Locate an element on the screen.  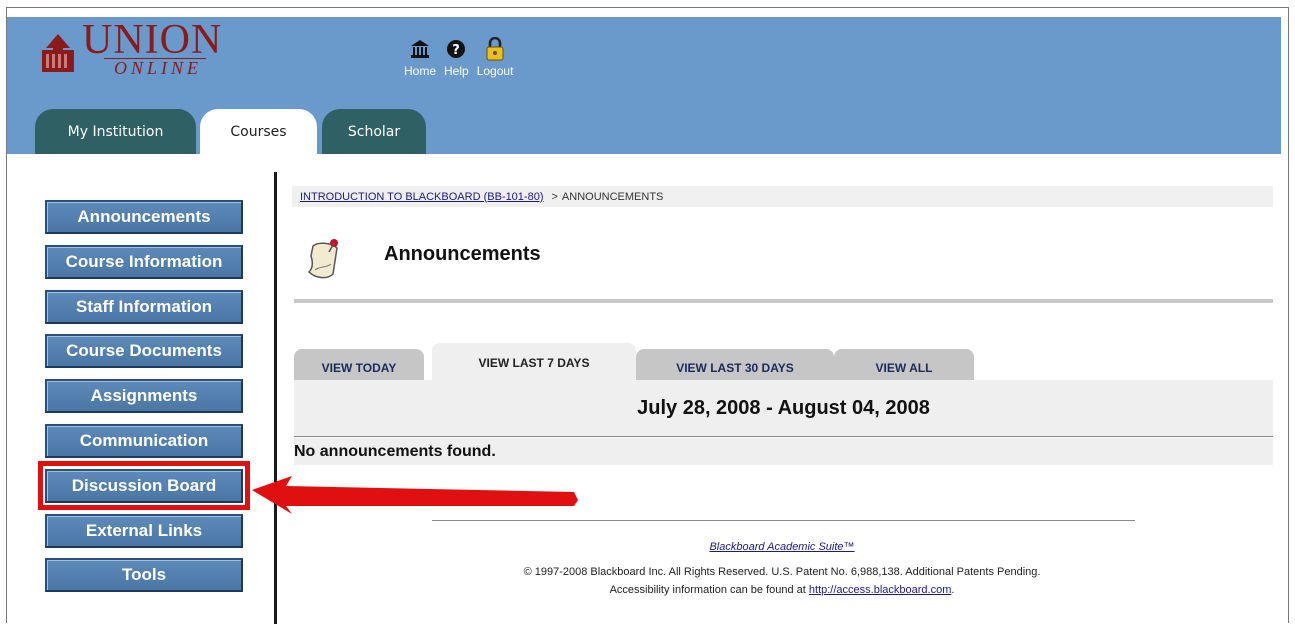
home-link-label: Home is located at coordinates (420, 71).